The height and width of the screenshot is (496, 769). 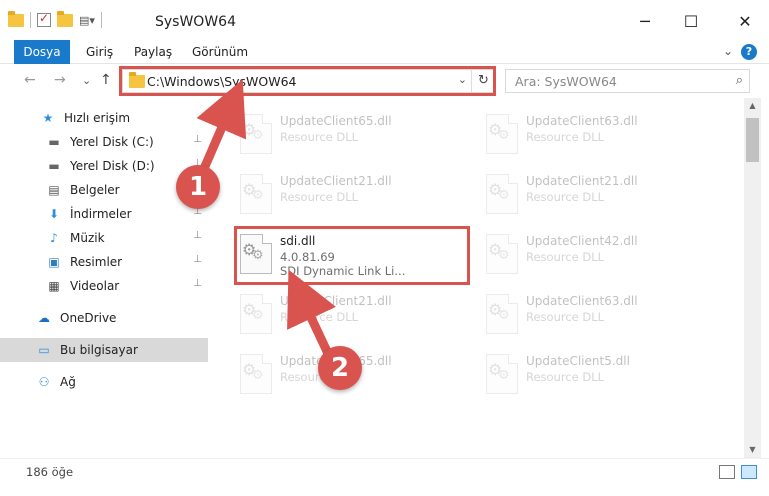 What do you see at coordinates (307, 257) in the screenshot?
I see `file-version: 4.0.81.69` at bounding box center [307, 257].